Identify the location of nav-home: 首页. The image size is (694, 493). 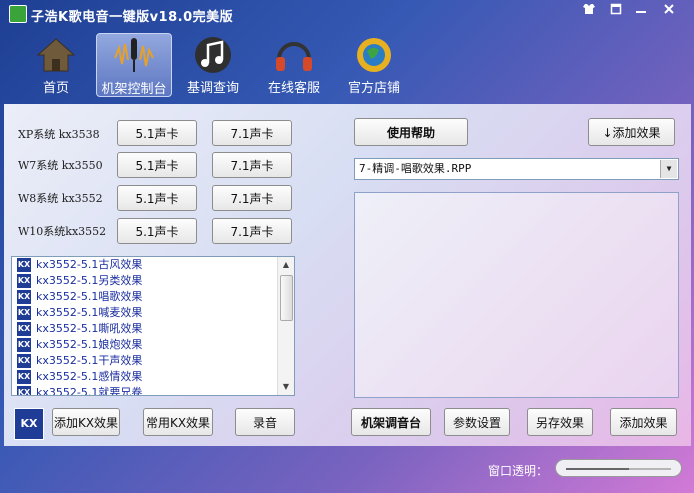
(56, 64).